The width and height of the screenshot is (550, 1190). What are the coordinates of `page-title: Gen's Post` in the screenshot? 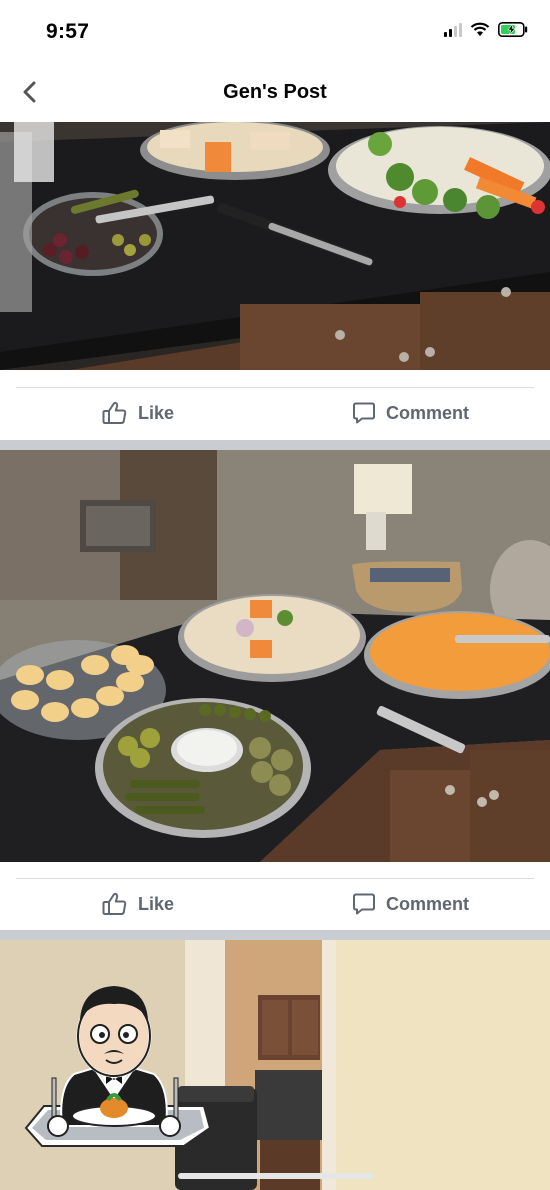 It's located at (275, 92).